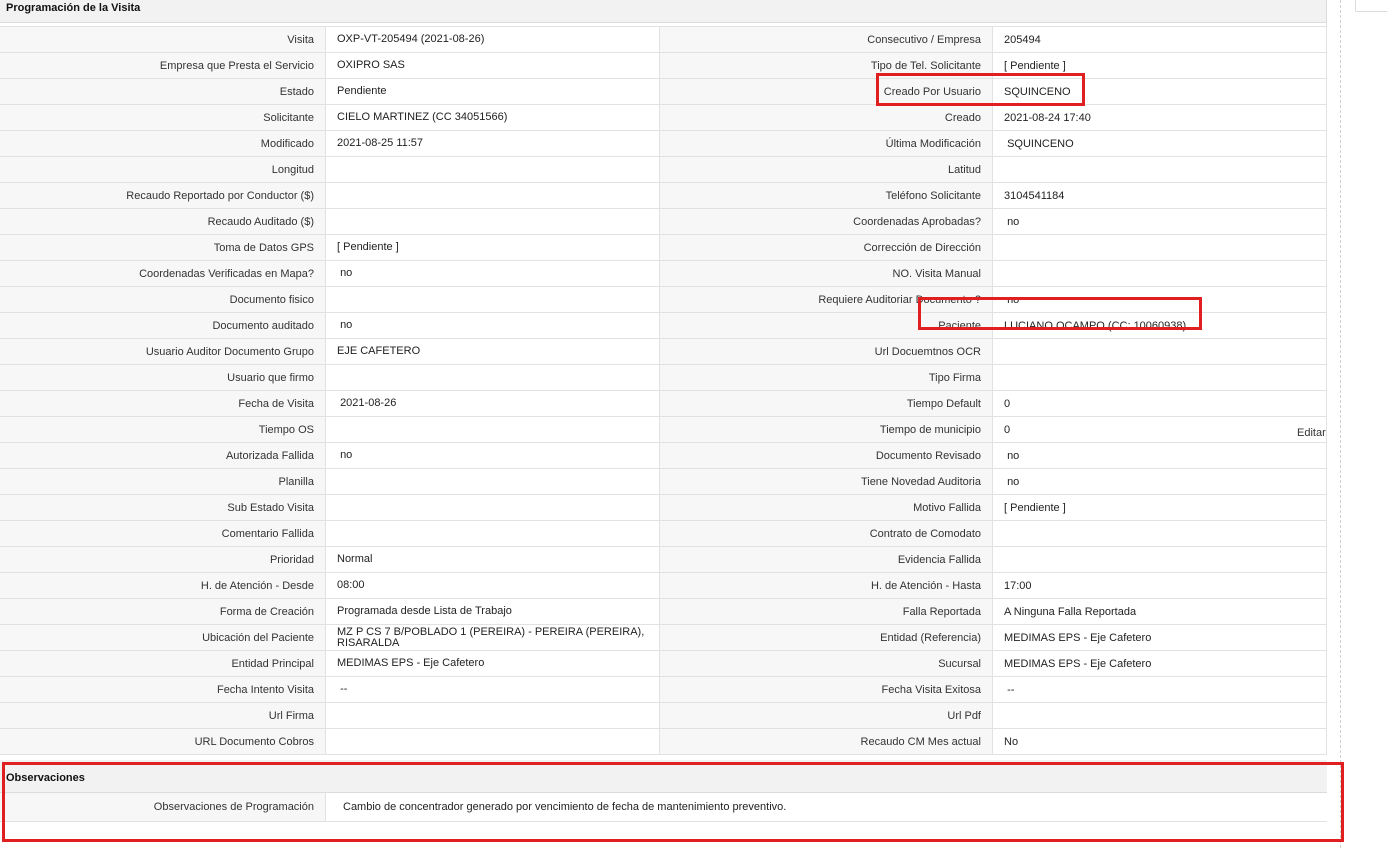  Describe the element at coordinates (1340, 424) in the screenshot. I see `panel-divider` at that location.